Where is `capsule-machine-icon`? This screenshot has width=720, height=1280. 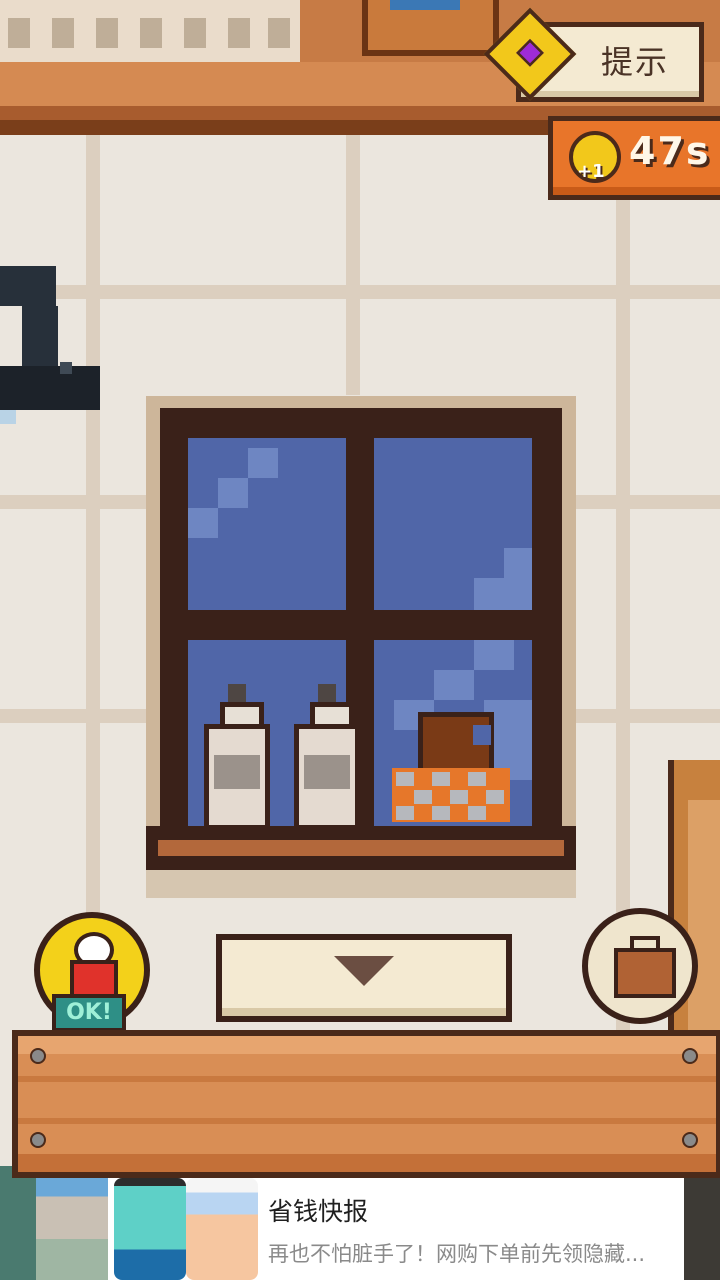
capsule-machine-icon is located at coordinates (94, 962).